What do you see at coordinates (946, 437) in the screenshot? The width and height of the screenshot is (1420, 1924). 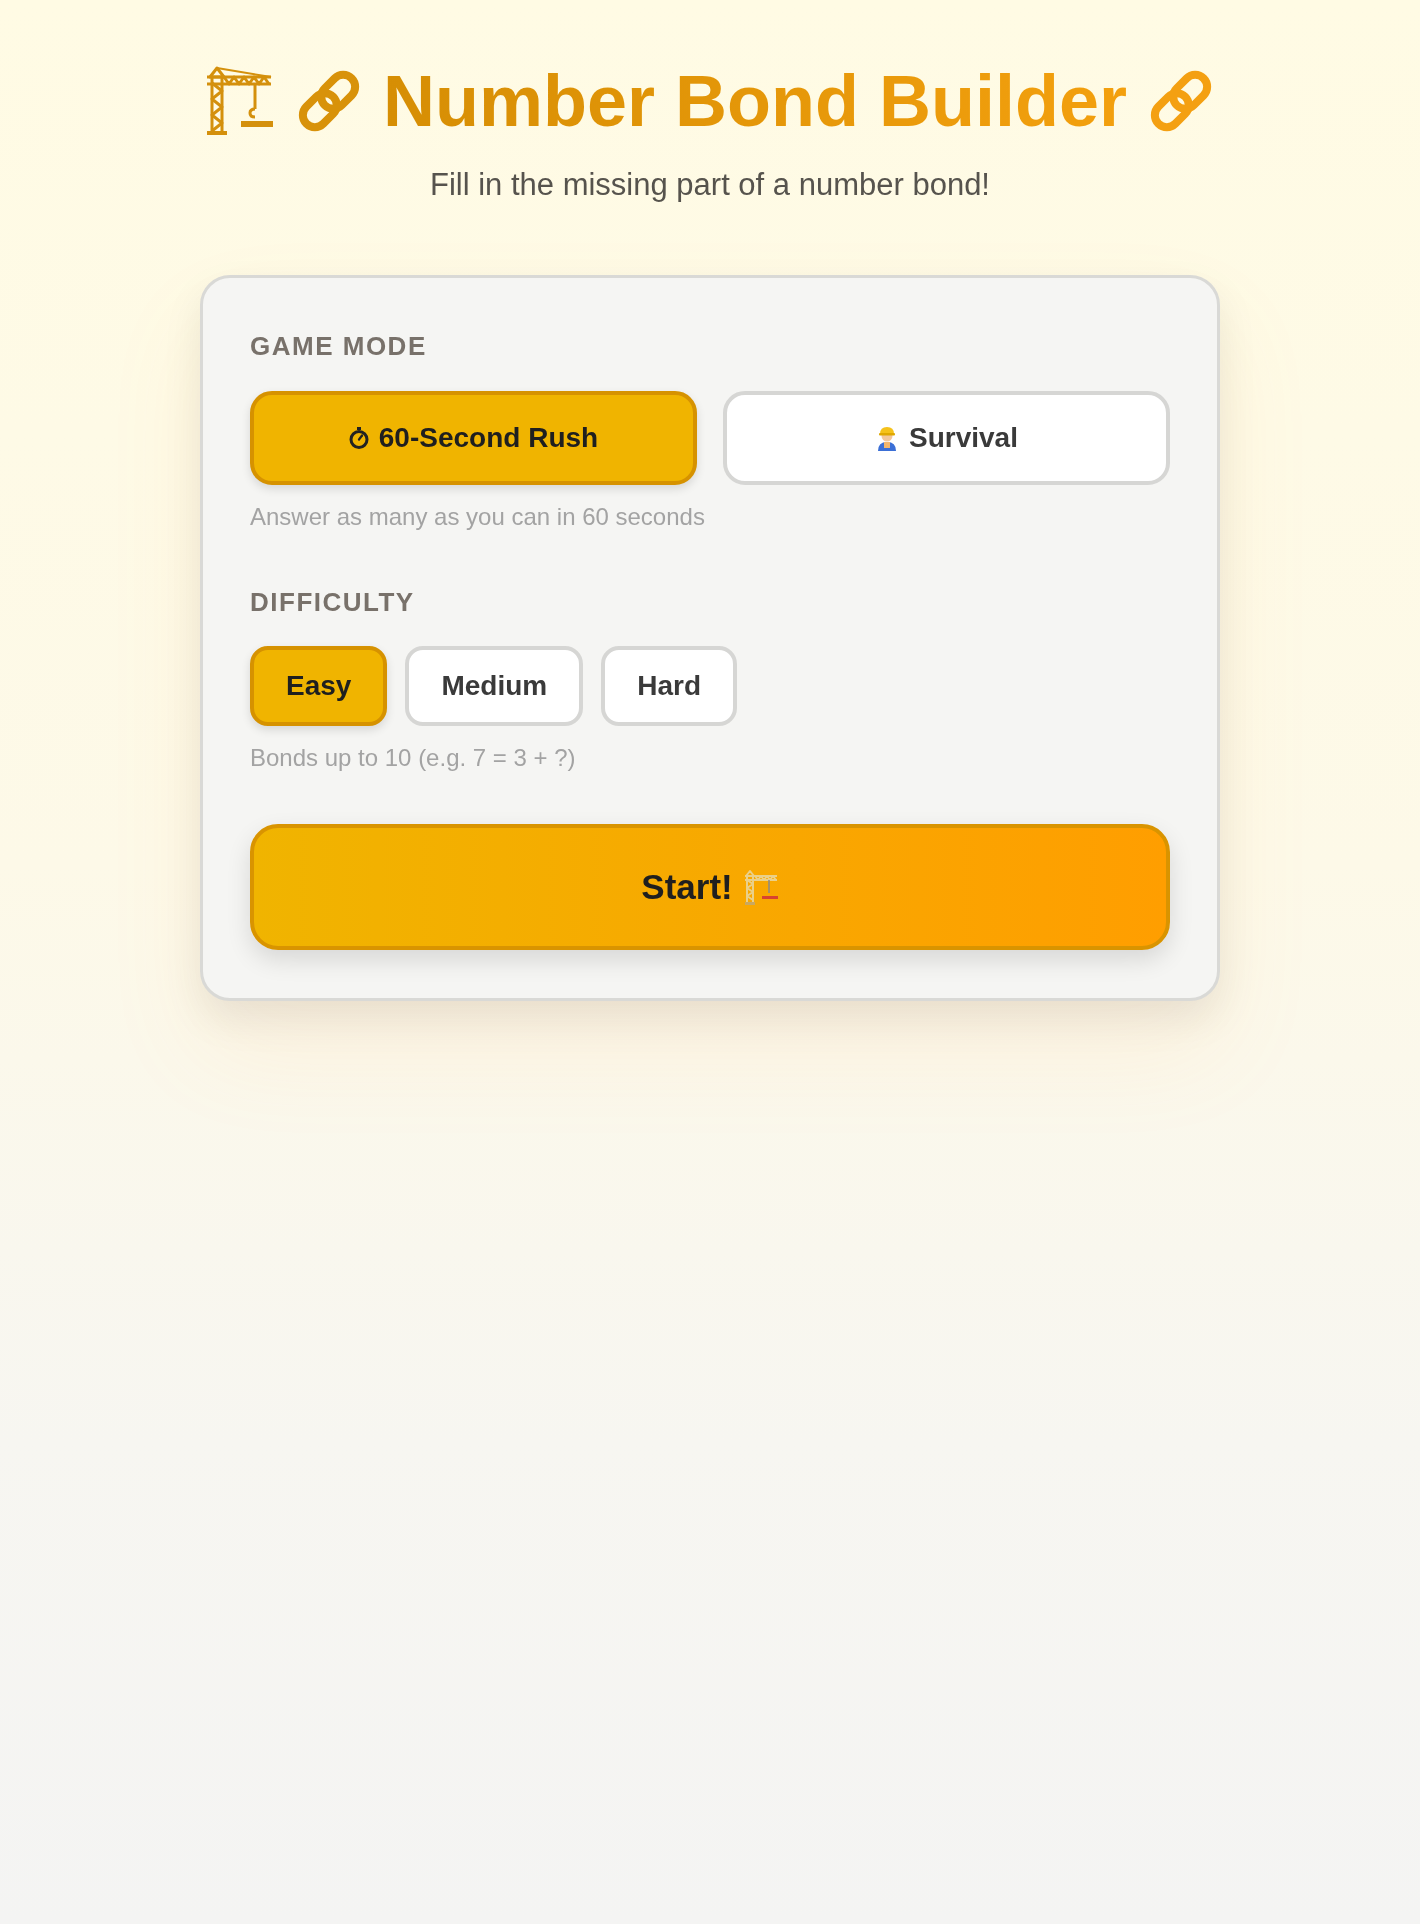 I see `mode-button: Survival` at bounding box center [946, 437].